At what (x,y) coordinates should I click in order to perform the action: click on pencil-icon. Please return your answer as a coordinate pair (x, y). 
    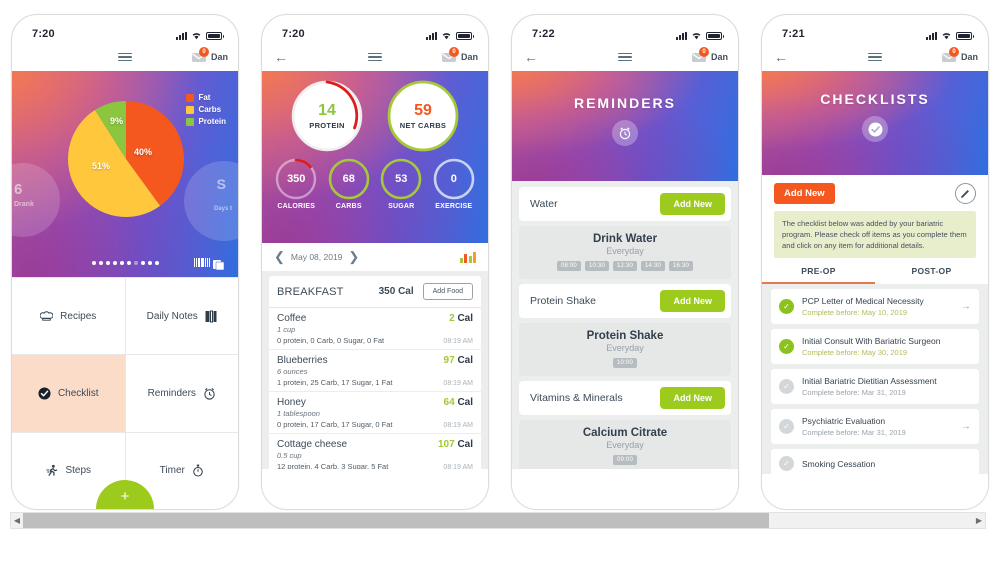
    Looking at the image, I should click on (965, 193).